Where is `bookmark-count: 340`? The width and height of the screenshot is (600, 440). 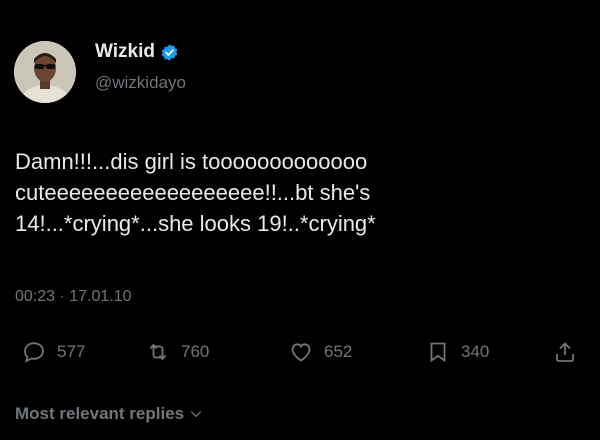
bookmark-count: 340 is located at coordinates (475, 351).